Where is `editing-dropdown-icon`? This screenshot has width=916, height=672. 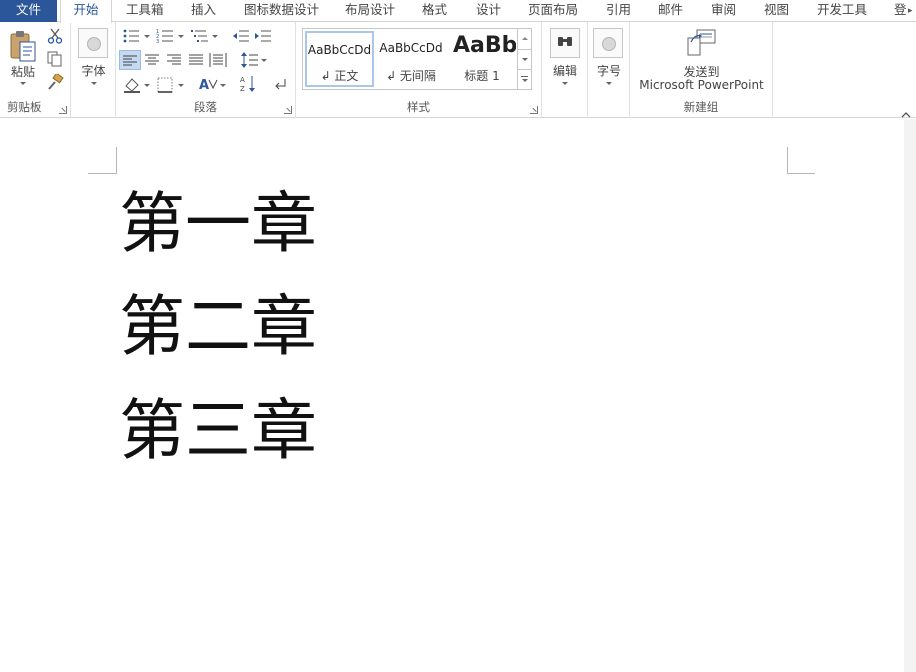 editing-dropdown-icon is located at coordinates (565, 83).